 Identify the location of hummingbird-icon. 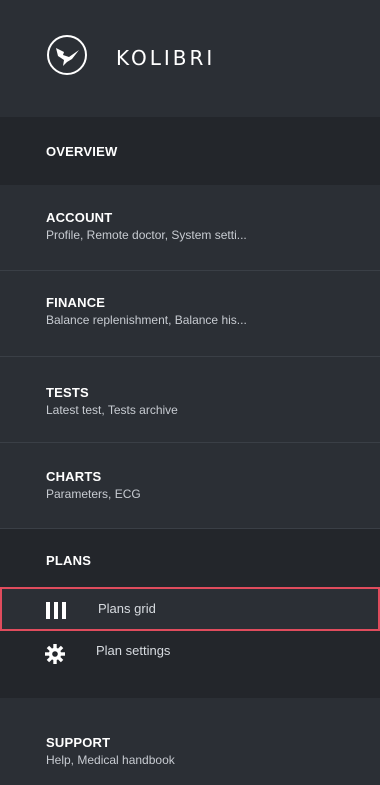
(67, 55).